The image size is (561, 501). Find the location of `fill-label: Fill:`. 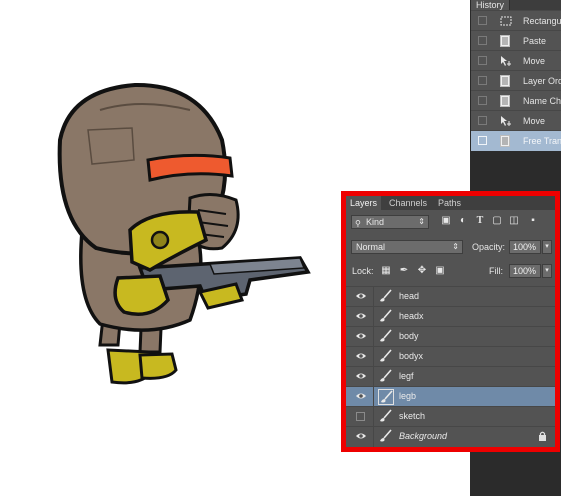

fill-label: Fill: is located at coordinates (496, 271).